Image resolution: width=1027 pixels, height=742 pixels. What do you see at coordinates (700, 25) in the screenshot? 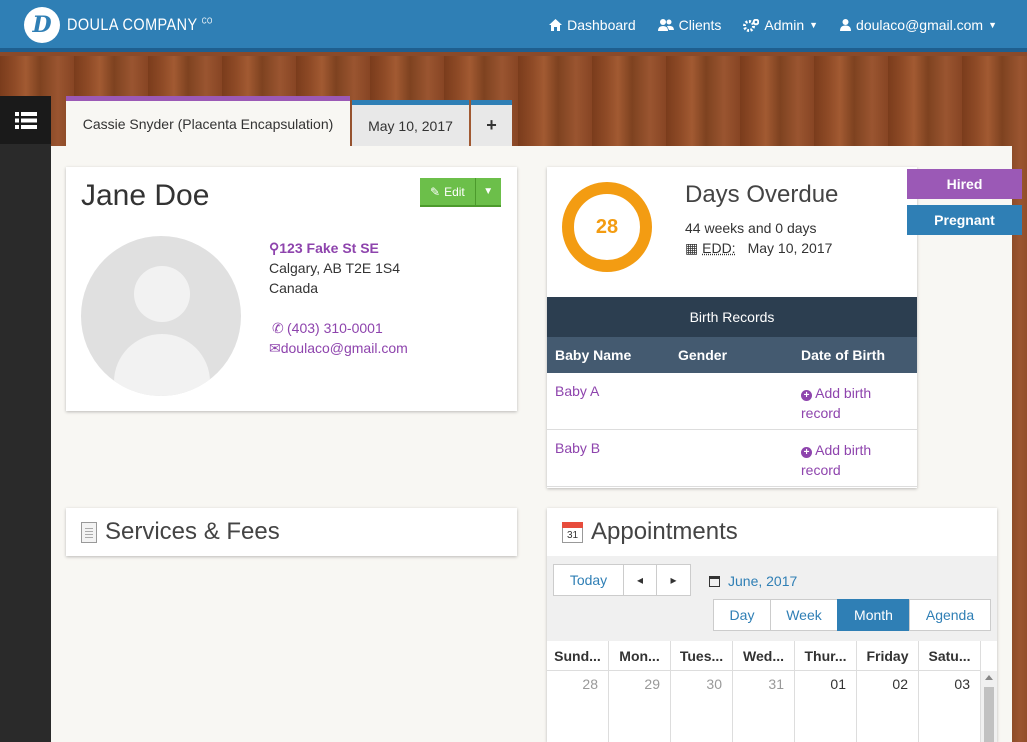
I see `nav-clients-label: Clients` at bounding box center [700, 25].